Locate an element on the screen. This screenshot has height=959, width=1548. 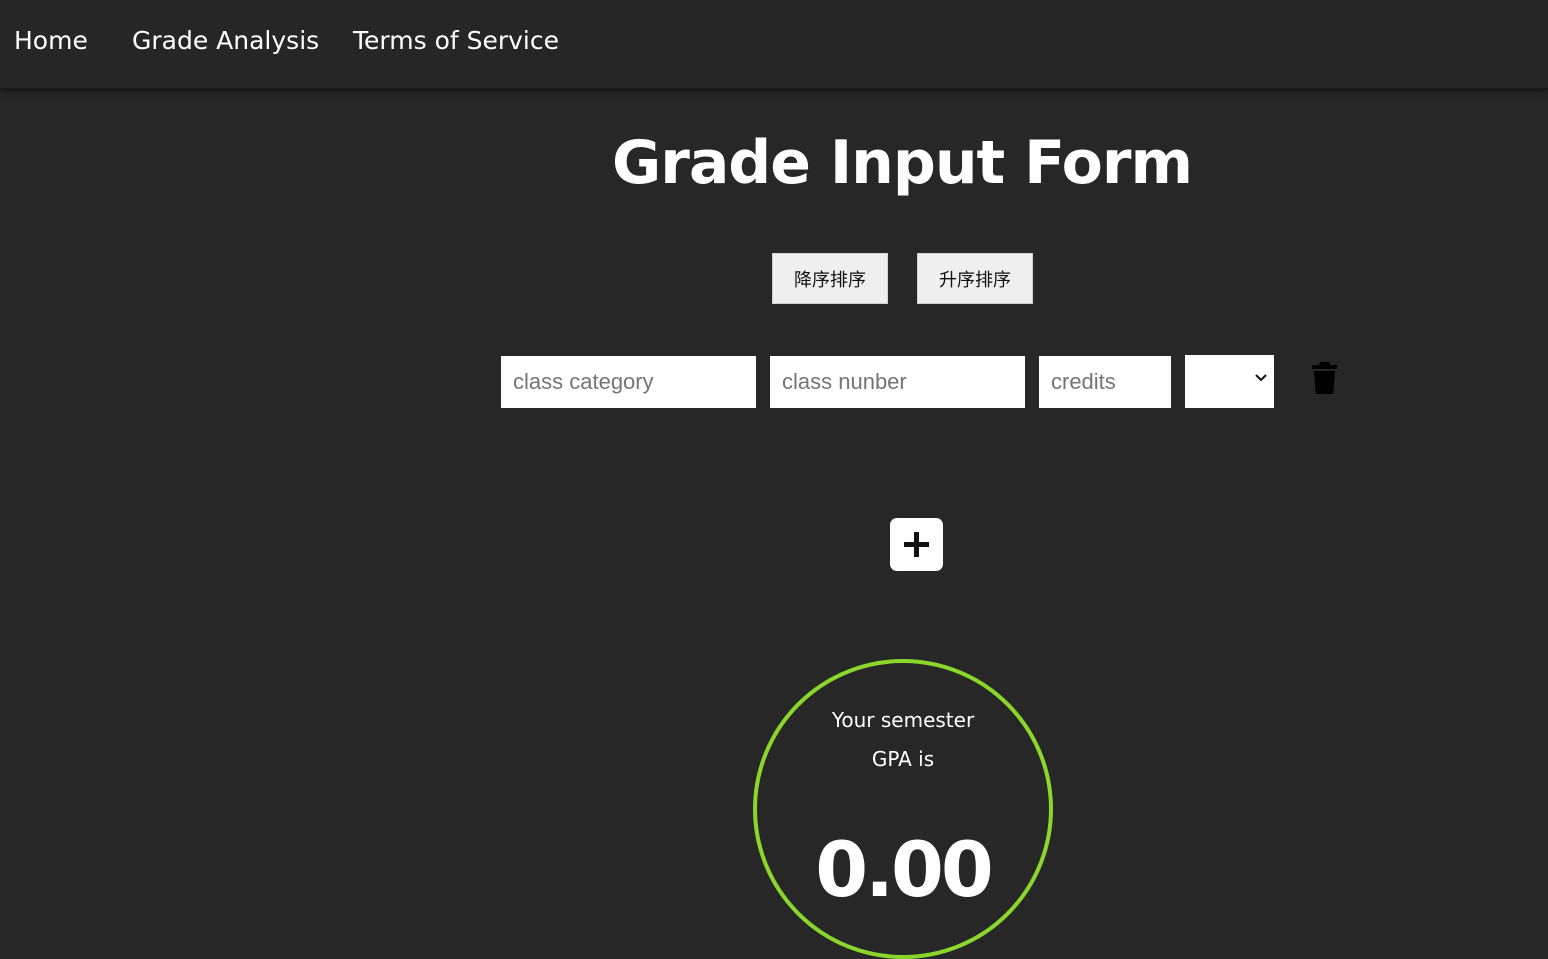
nav-terms-link: Terms of Service is located at coordinates (456, 40).